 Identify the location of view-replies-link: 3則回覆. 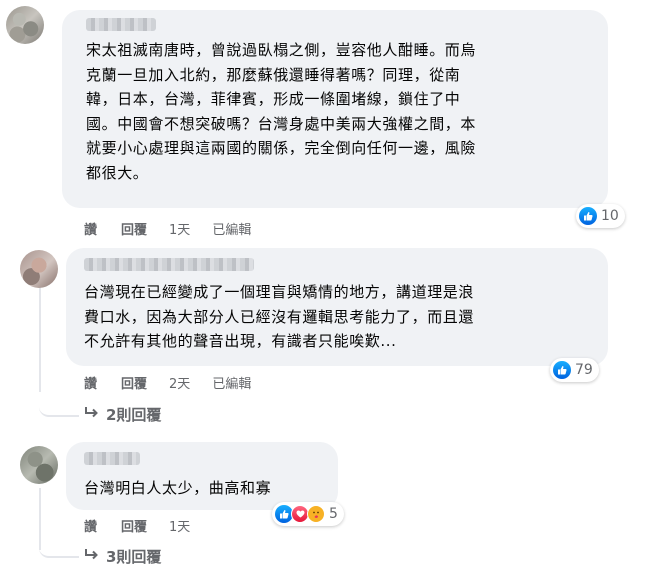
(122, 556).